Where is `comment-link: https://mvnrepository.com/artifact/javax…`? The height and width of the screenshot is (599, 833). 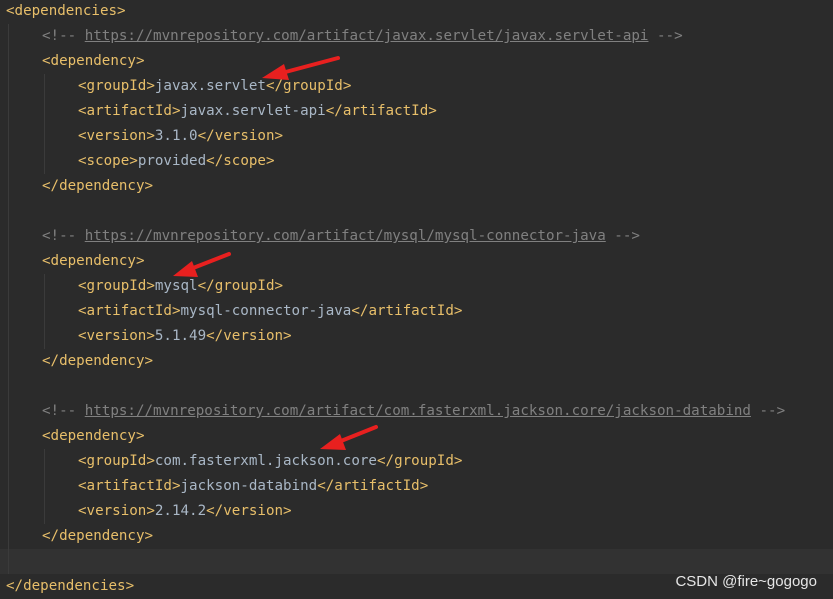 comment-link: https://mvnrepository.com/artifact/javax… is located at coordinates (367, 36).